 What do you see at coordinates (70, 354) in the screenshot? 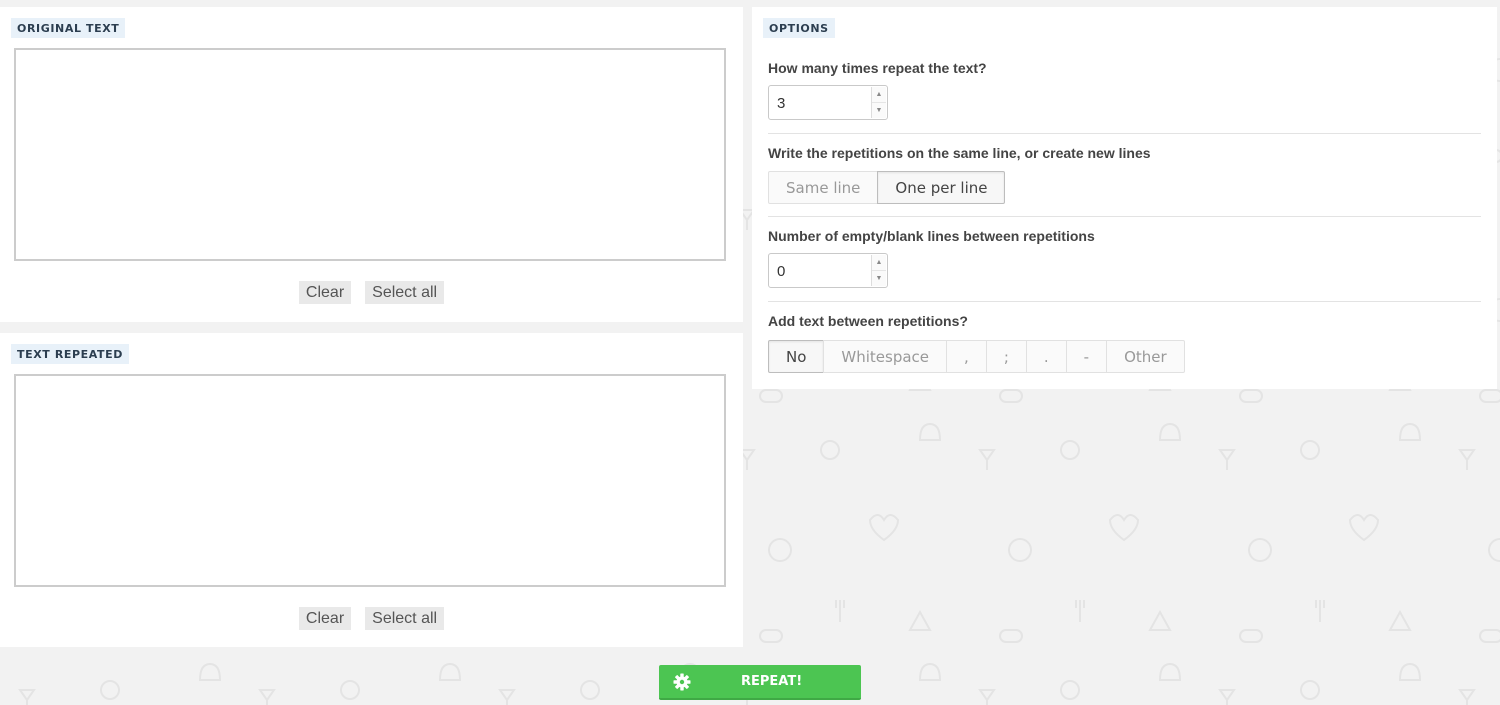
I see `text-repeated-heading: TEXT REPEATED` at bounding box center [70, 354].